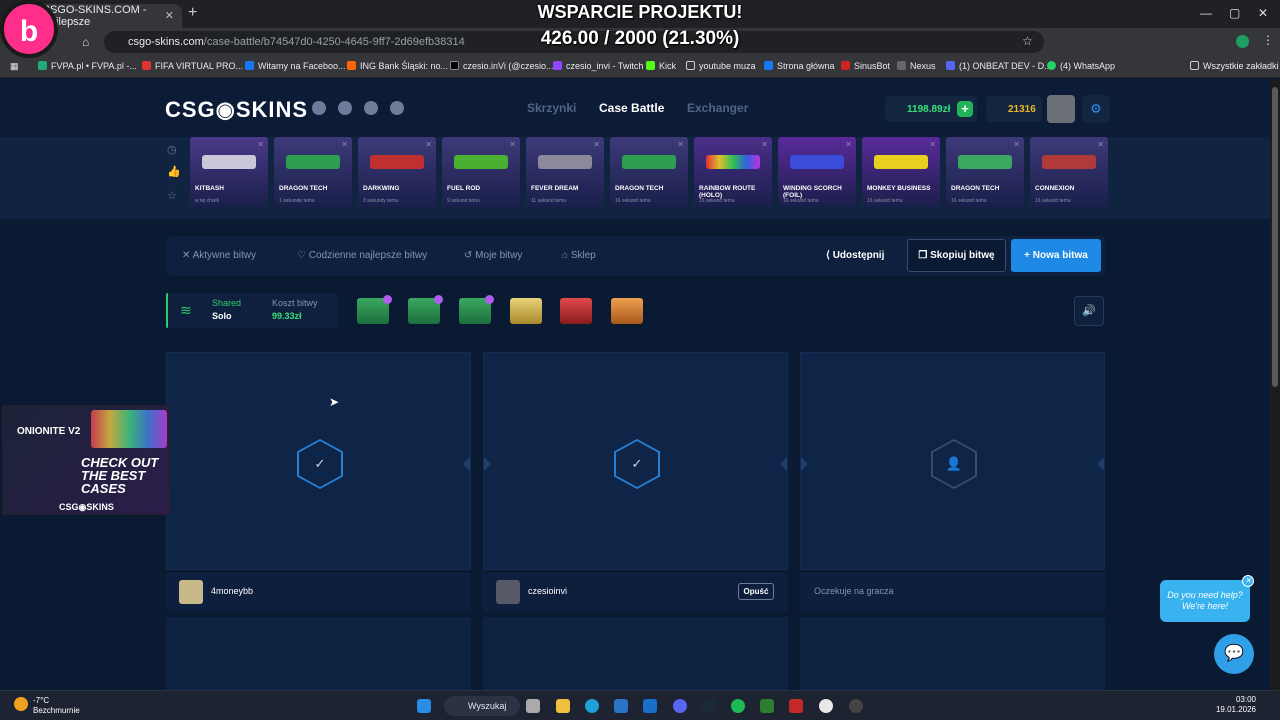 The image size is (1280, 720). What do you see at coordinates (219, 255) in the screenshot?
I see `tab-active-battles: ✕ Aktywne bitwy` at bounding box center [219, 255].